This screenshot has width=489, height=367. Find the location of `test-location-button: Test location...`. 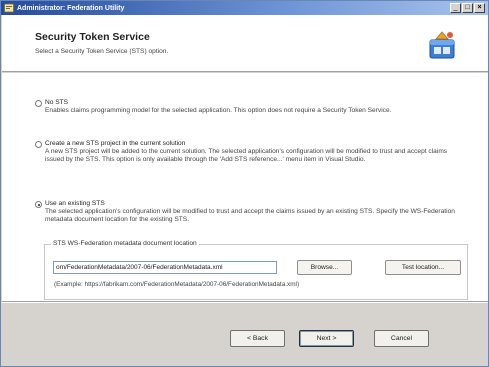

test-location-button: Test location... is located at coordinates (423, 267).